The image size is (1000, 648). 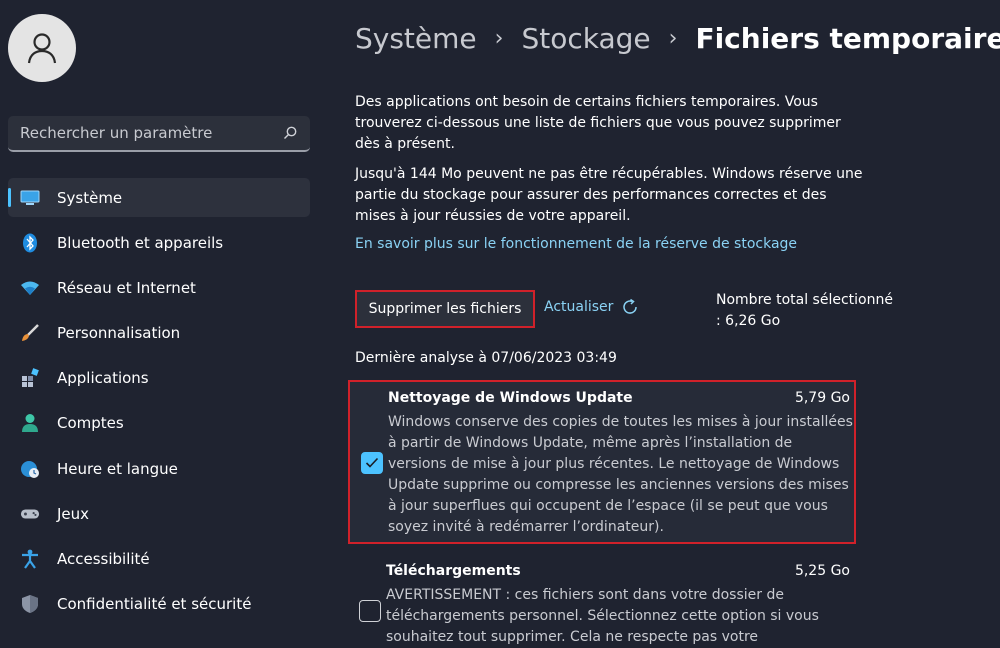 I want to click on checkbox-telechargements, so click(x=370, y=611).